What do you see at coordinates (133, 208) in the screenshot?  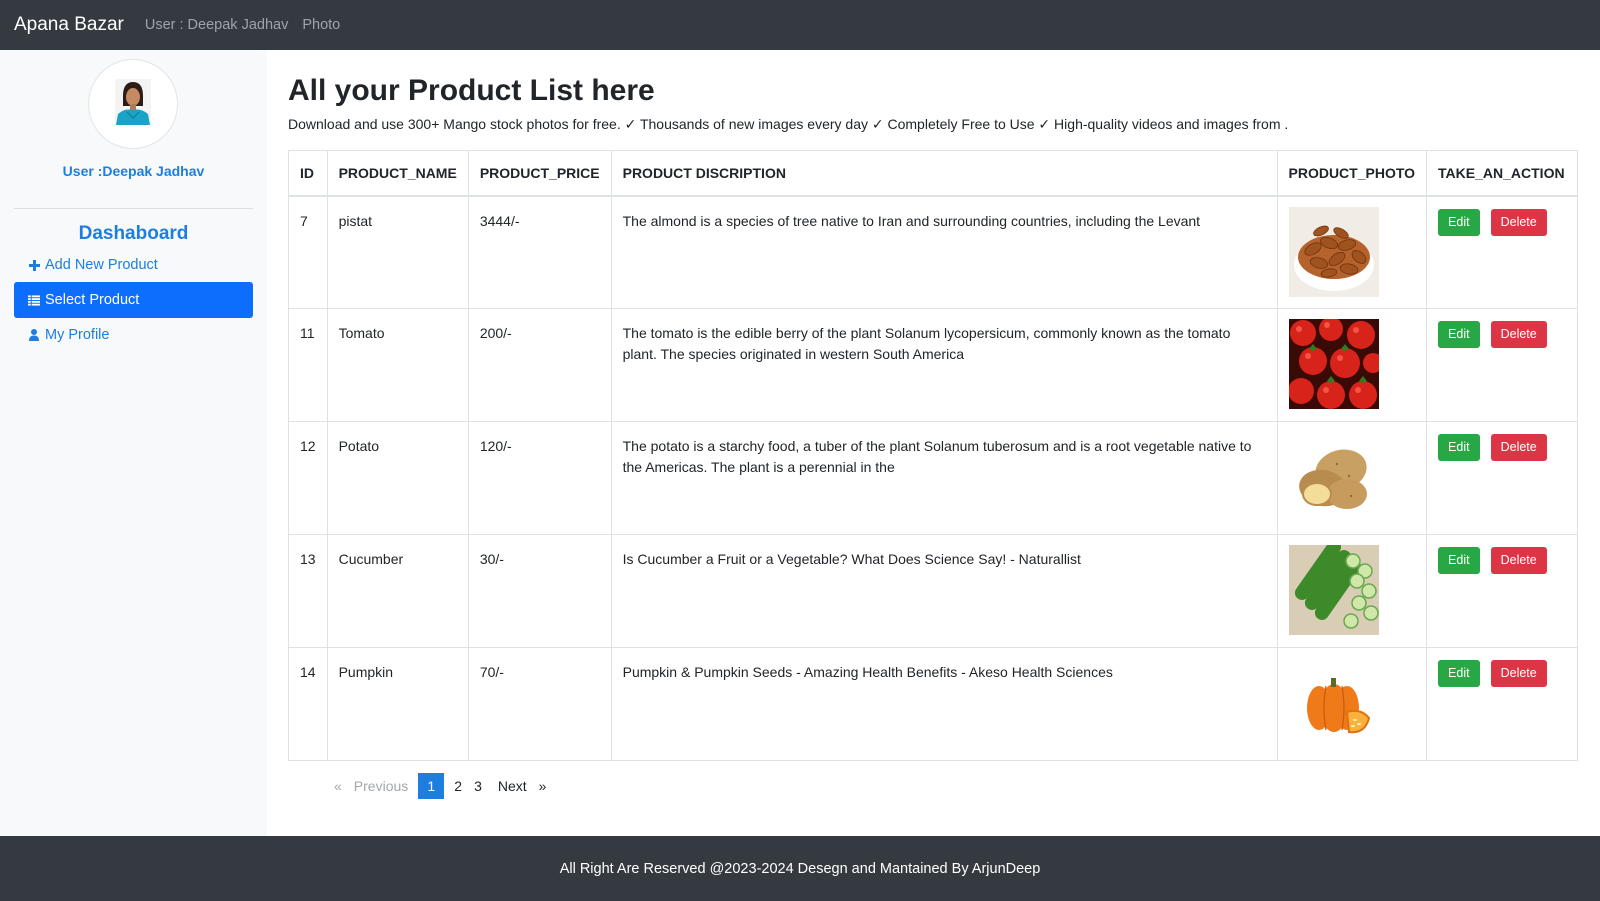 I see `sidebar-divider` at bounding box center [133, 208].